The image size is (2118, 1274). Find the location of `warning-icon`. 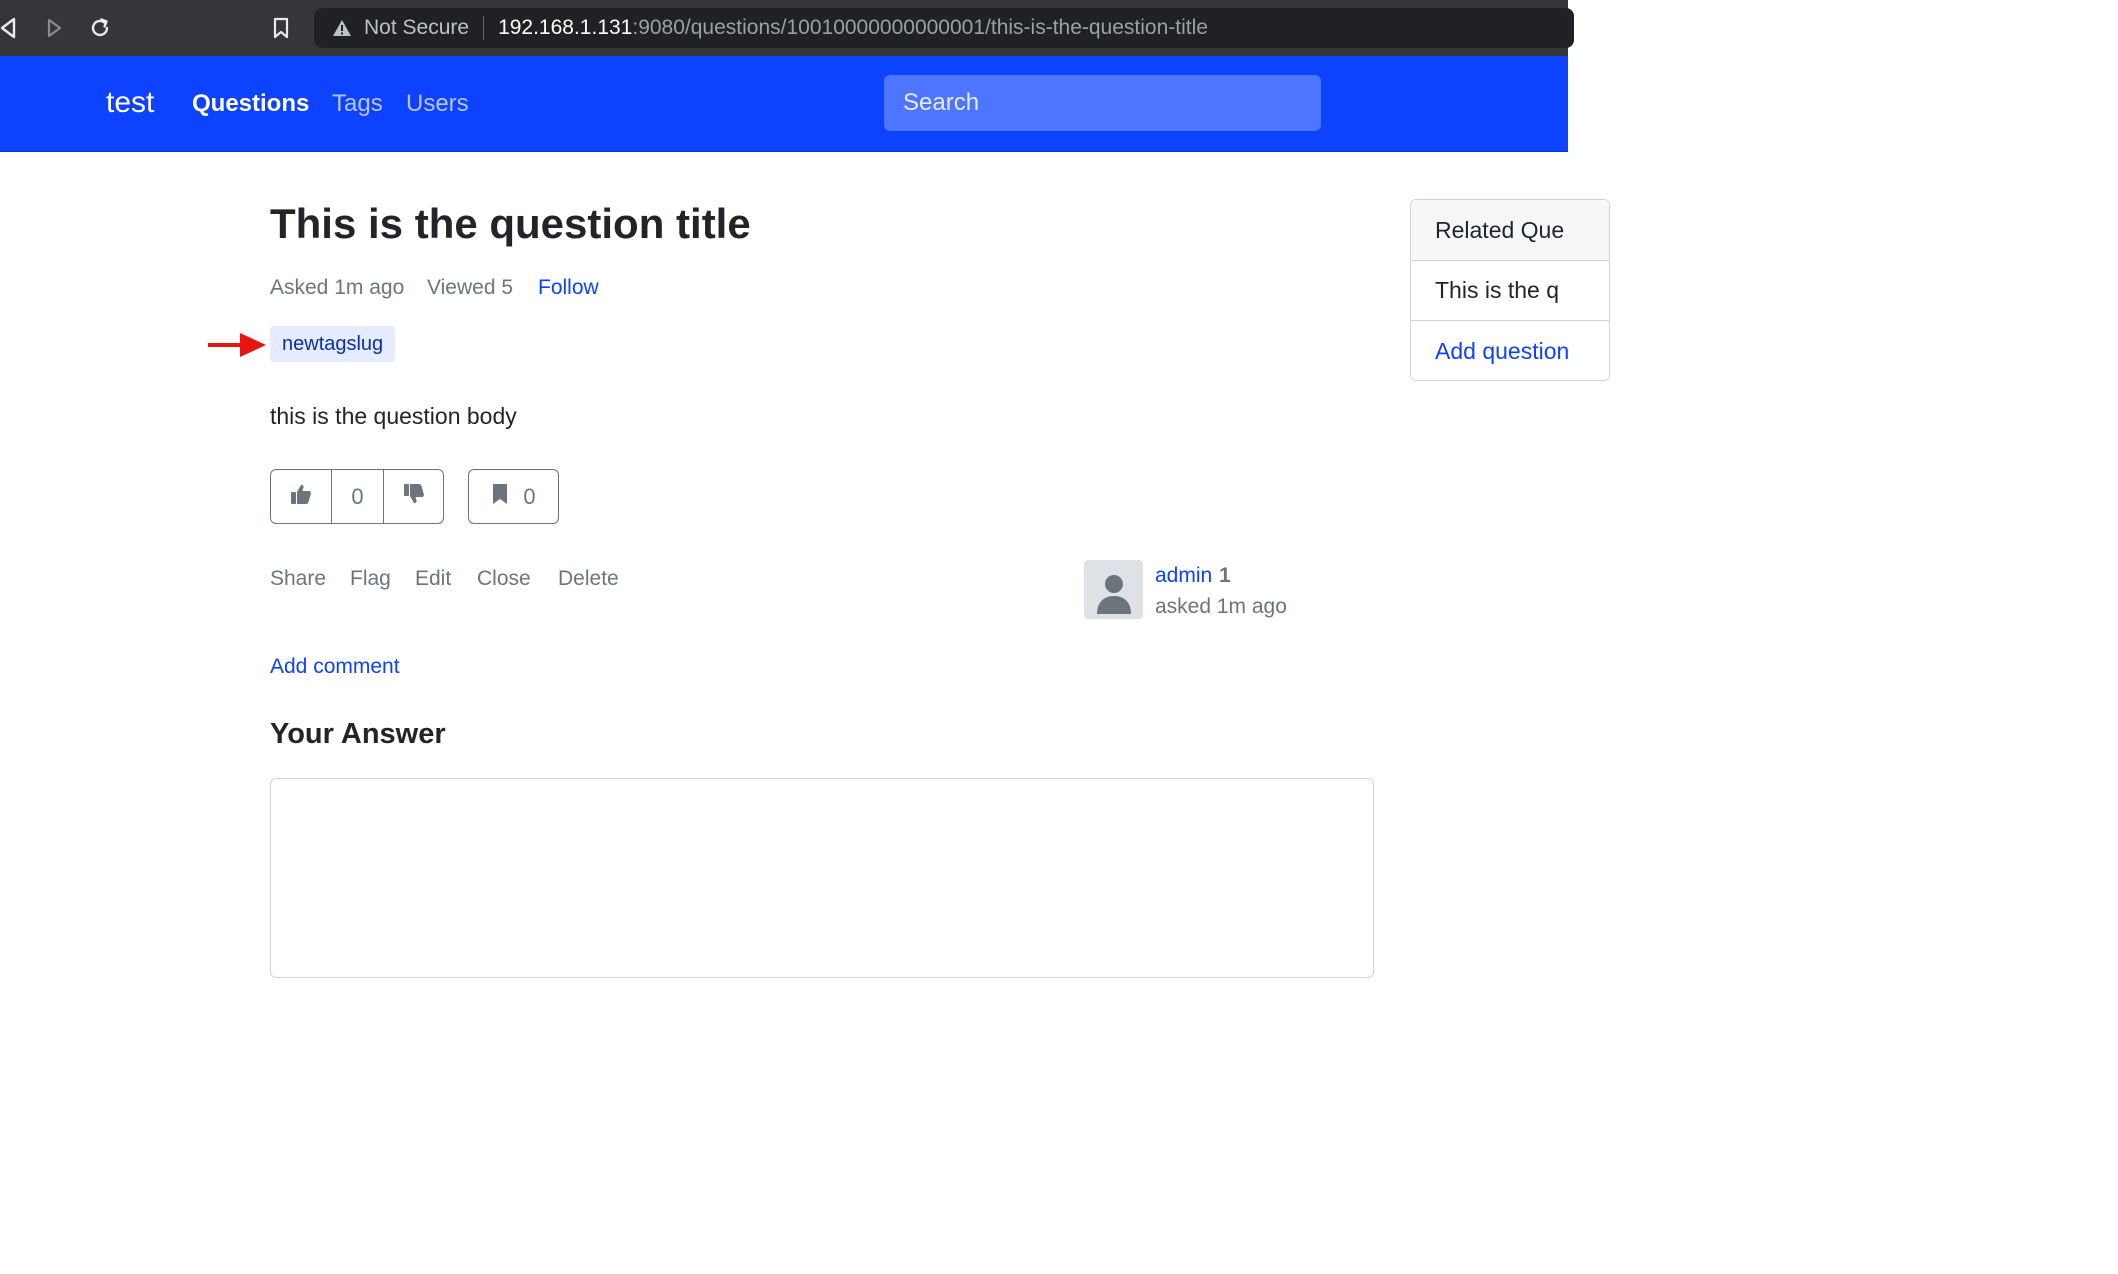

warning-icon is located at coordinates (342, 28).